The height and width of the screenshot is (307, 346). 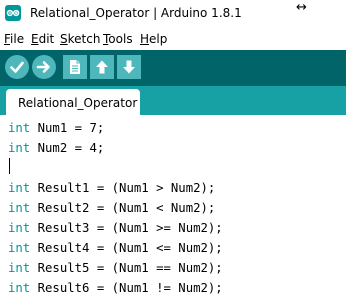 I want to click on menu-tools-label: ools, so click(x=120, y=39).